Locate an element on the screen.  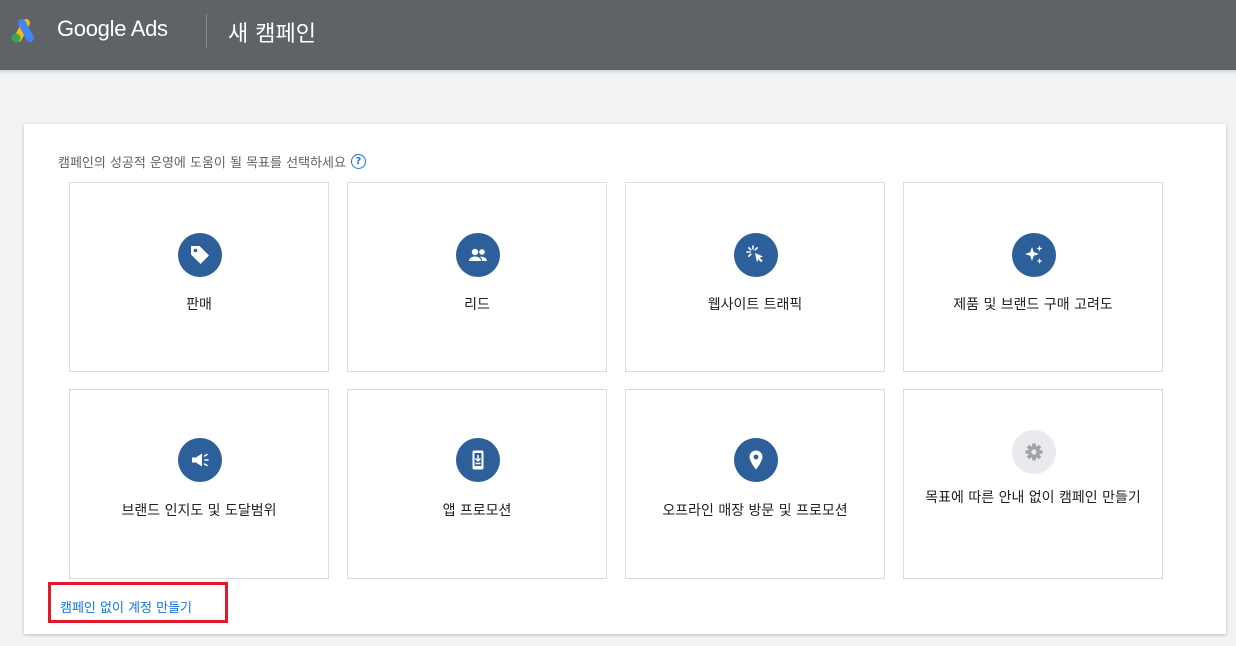
header-divider is located at coordinates (206, 31).